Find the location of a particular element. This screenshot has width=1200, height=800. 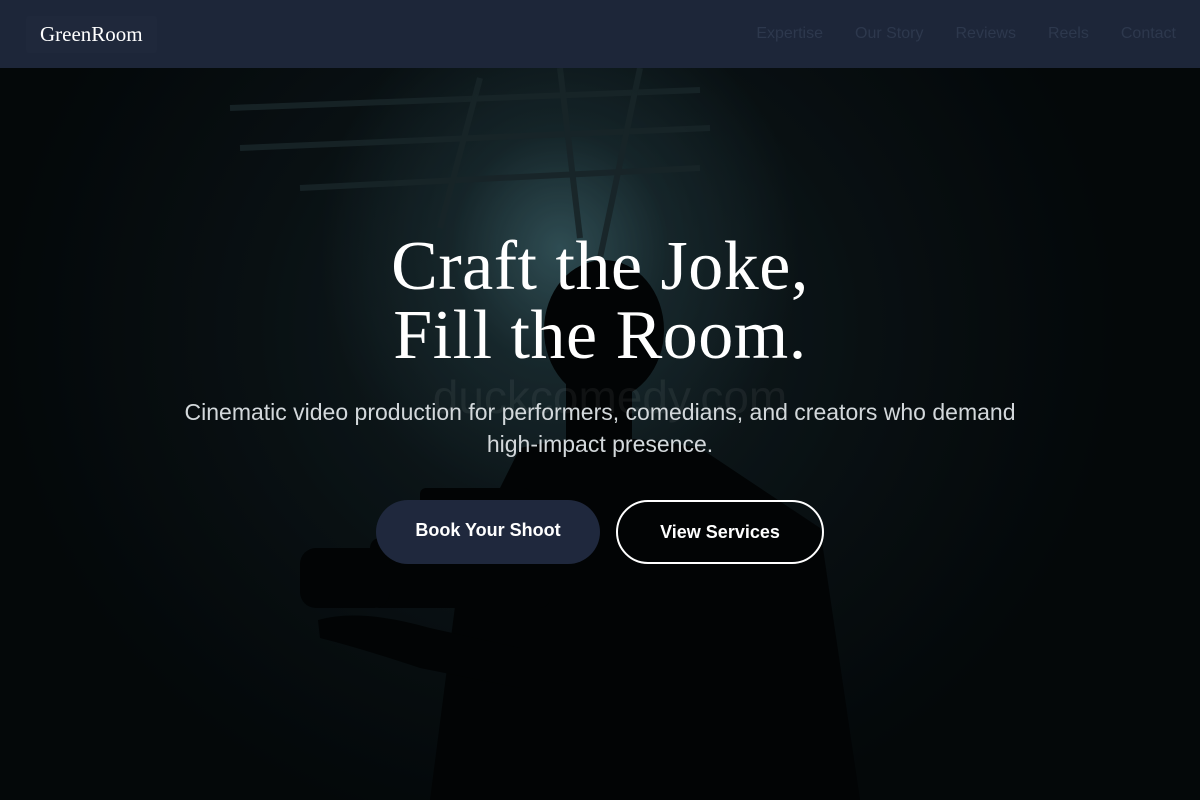

brand-logo: GreenRoom is located at coordinates (91, 34).